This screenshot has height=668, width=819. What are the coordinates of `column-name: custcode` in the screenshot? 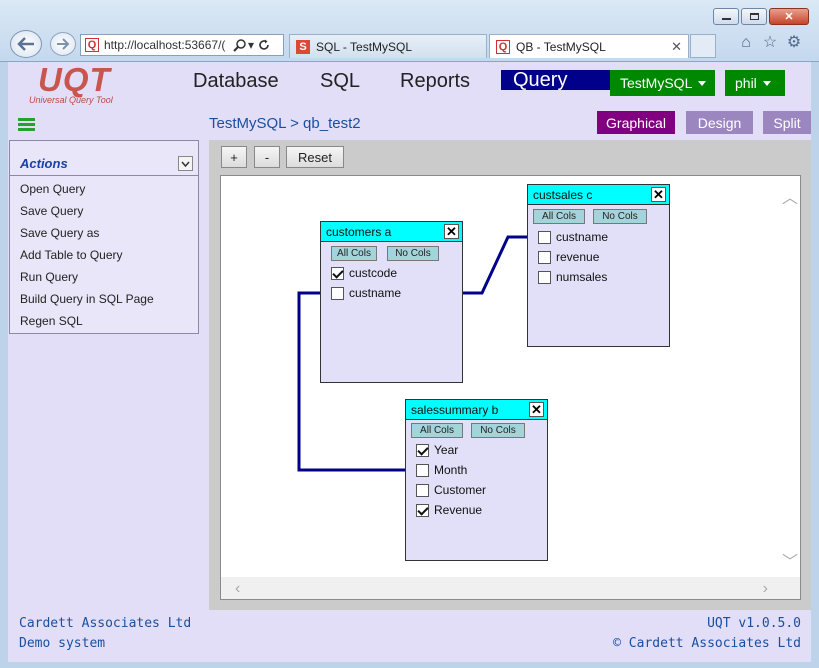 It's located at (373, 273).